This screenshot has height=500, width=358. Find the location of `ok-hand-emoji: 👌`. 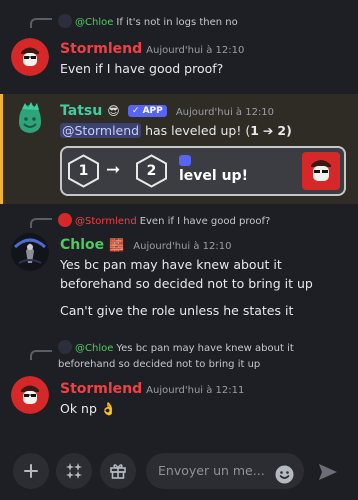

ok-hand-emoji: 👌 is located at coordinates (108, 408).